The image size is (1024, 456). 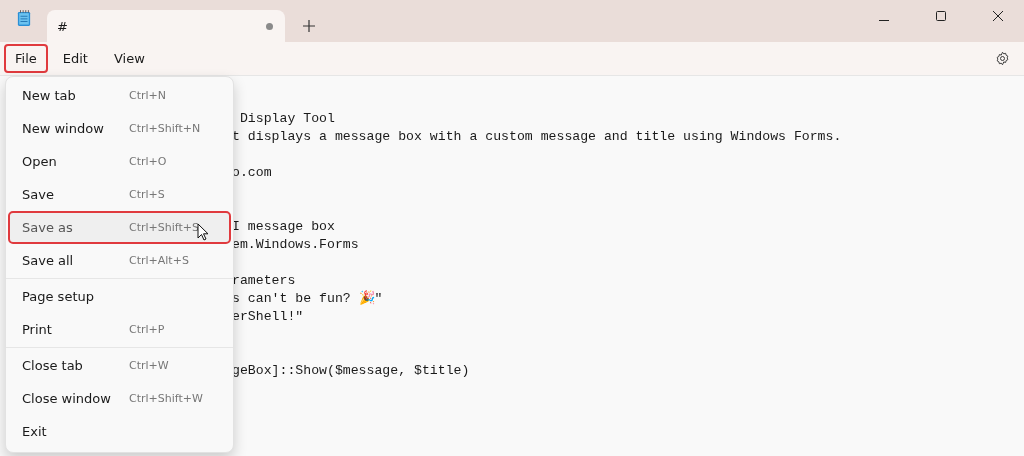 I want to click on new-tab-icon, so click(x=309, y=26).